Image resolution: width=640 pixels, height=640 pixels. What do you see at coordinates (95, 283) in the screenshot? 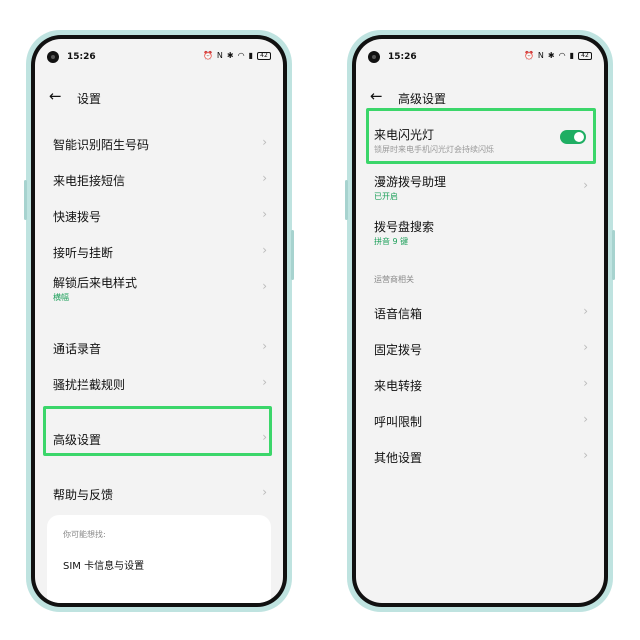
I see `setting-label: 解锁后来电样式` at bounding box center [95, 283].